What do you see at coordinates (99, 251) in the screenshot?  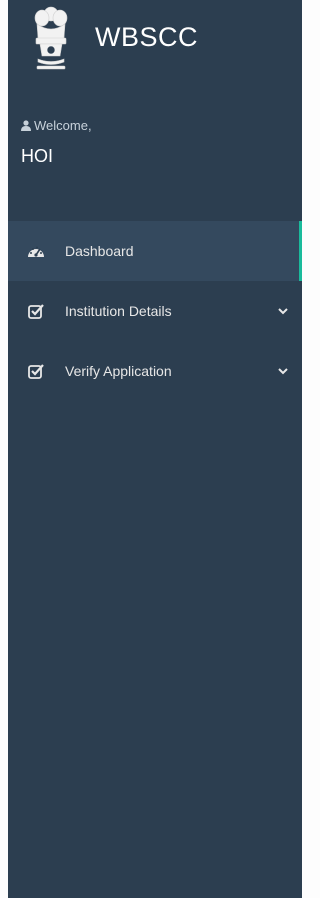 I see `sidebar-item-label: Dashboard` at bounding box center [99, 251].